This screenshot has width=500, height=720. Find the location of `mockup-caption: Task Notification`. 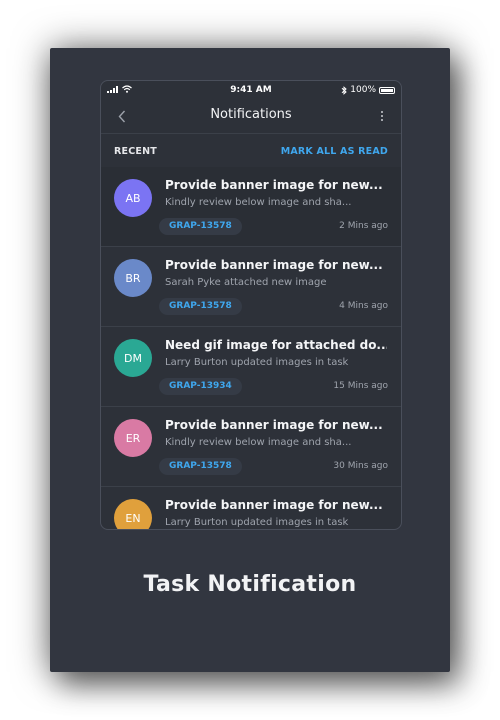

mockup-caption: Task Notification is located at coordinates (250, 584).